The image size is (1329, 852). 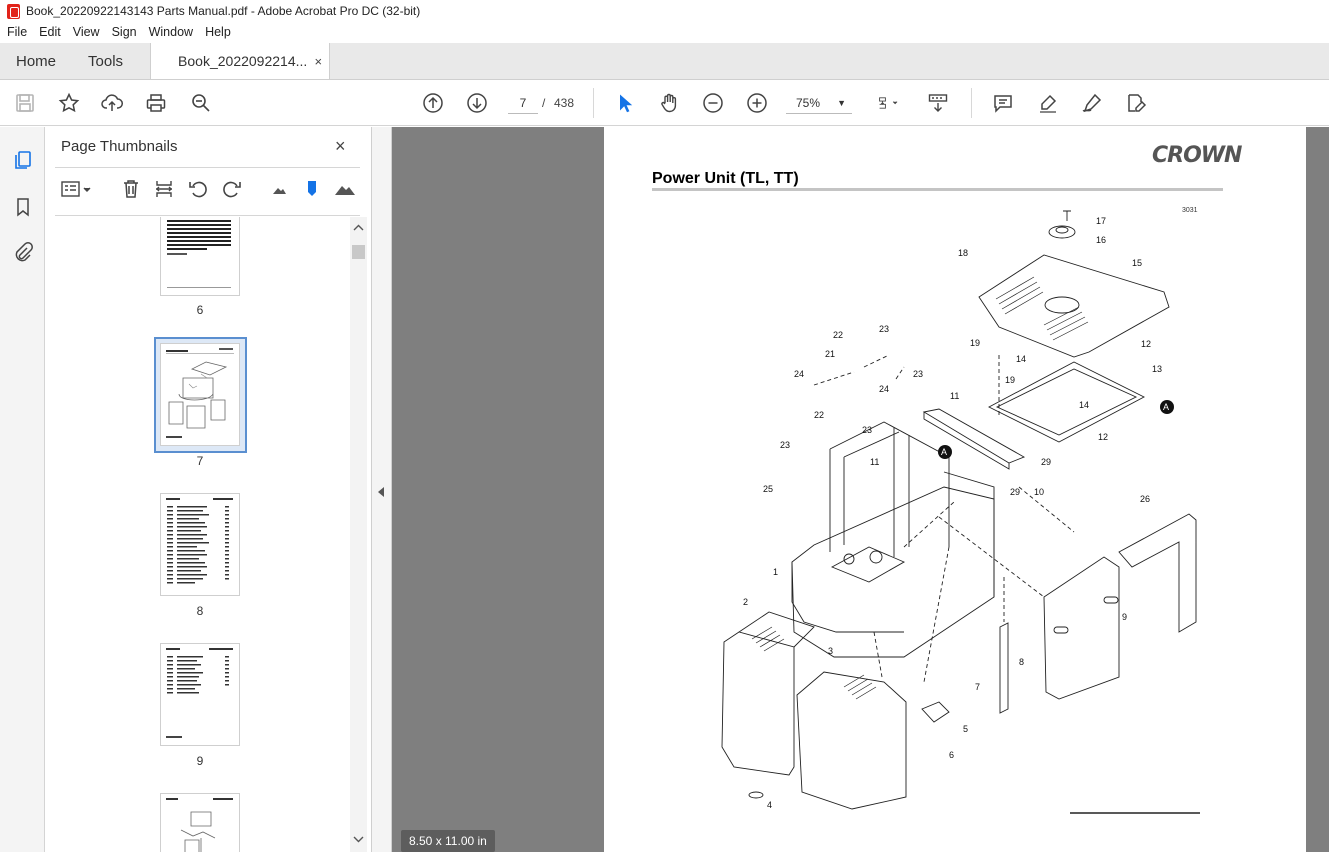 I want to click on callout: 22, so click(x=819, y=415).